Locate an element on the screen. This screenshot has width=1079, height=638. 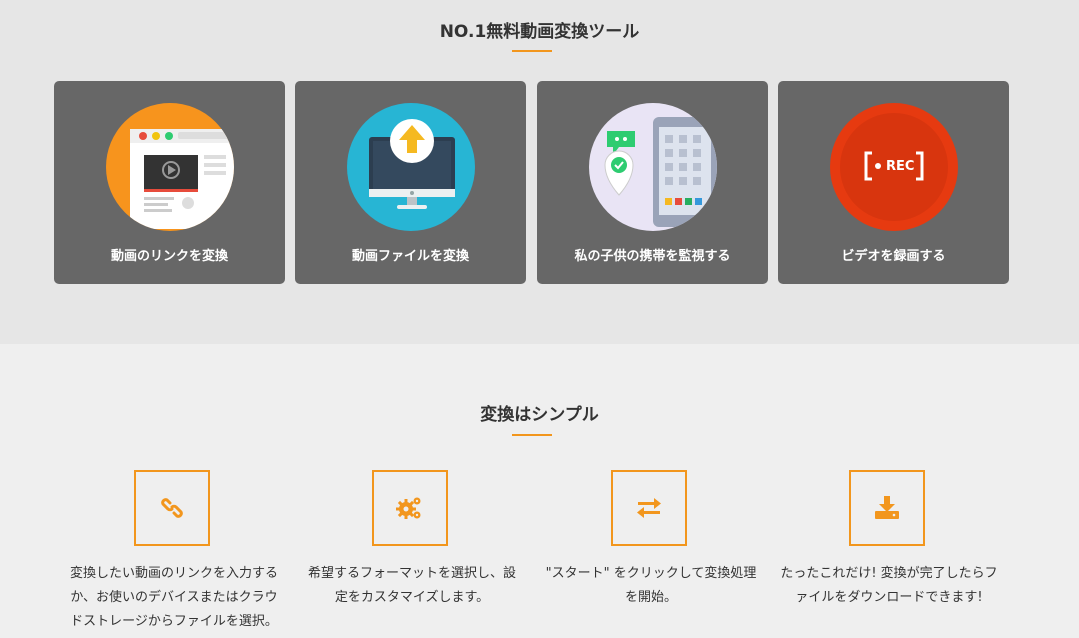
gears-icon is located at coordinates (408, 508).